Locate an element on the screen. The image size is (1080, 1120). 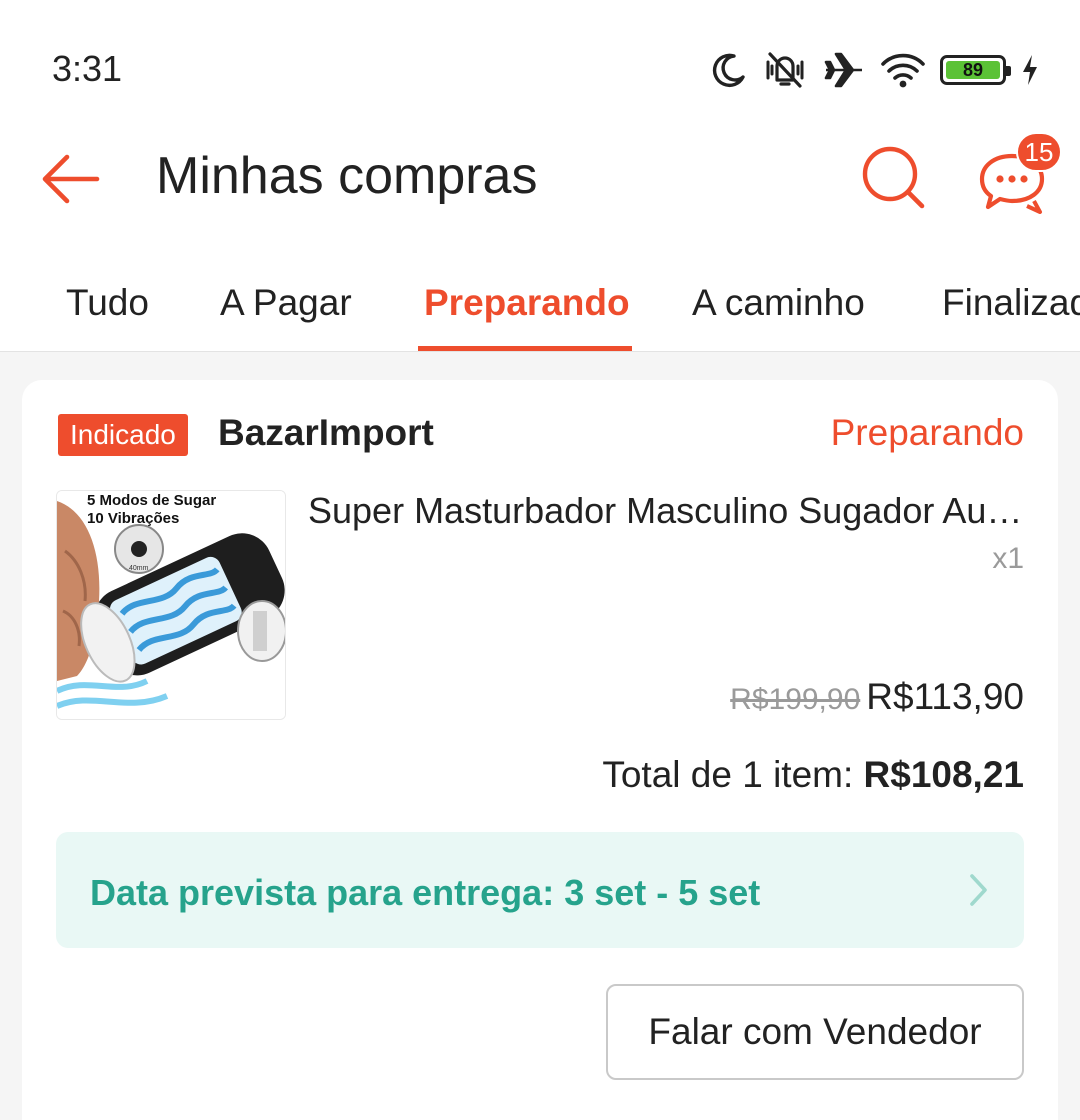
tab-a-caminho: A caminho is located at coordinates (778, 303).